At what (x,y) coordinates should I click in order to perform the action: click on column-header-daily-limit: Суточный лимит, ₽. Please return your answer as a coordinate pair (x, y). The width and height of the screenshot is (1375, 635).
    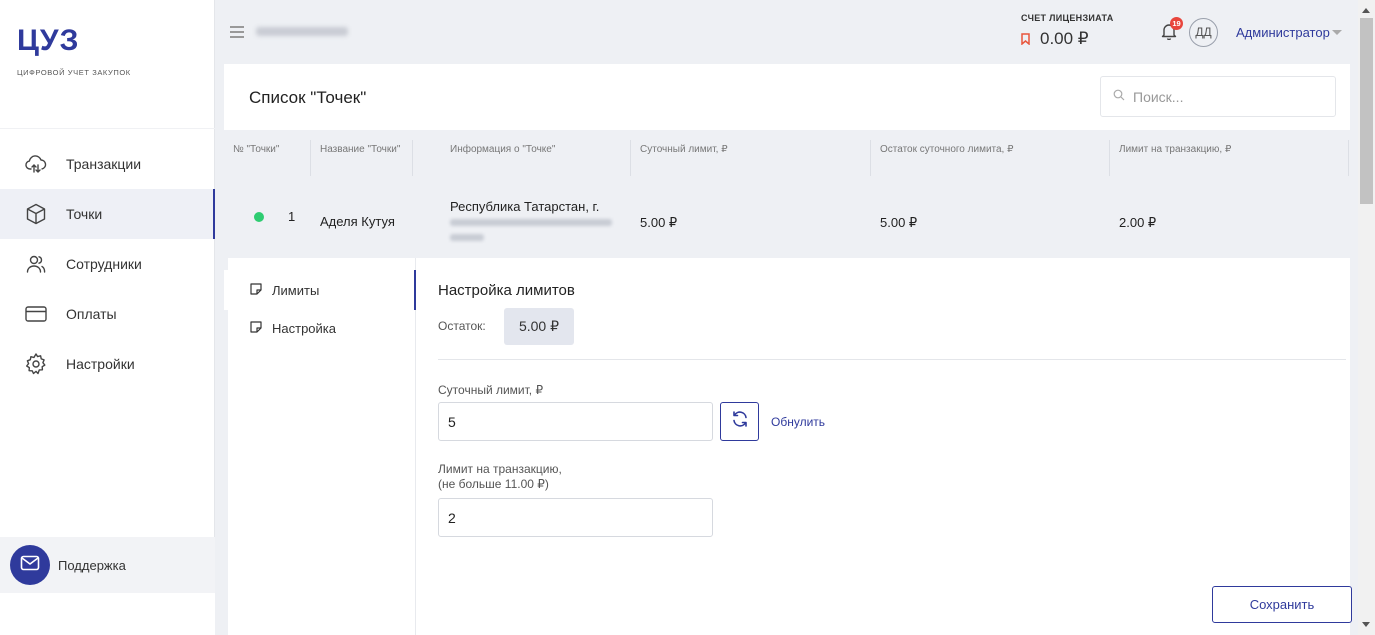
    Looking at the image, I should click on (684, 149).